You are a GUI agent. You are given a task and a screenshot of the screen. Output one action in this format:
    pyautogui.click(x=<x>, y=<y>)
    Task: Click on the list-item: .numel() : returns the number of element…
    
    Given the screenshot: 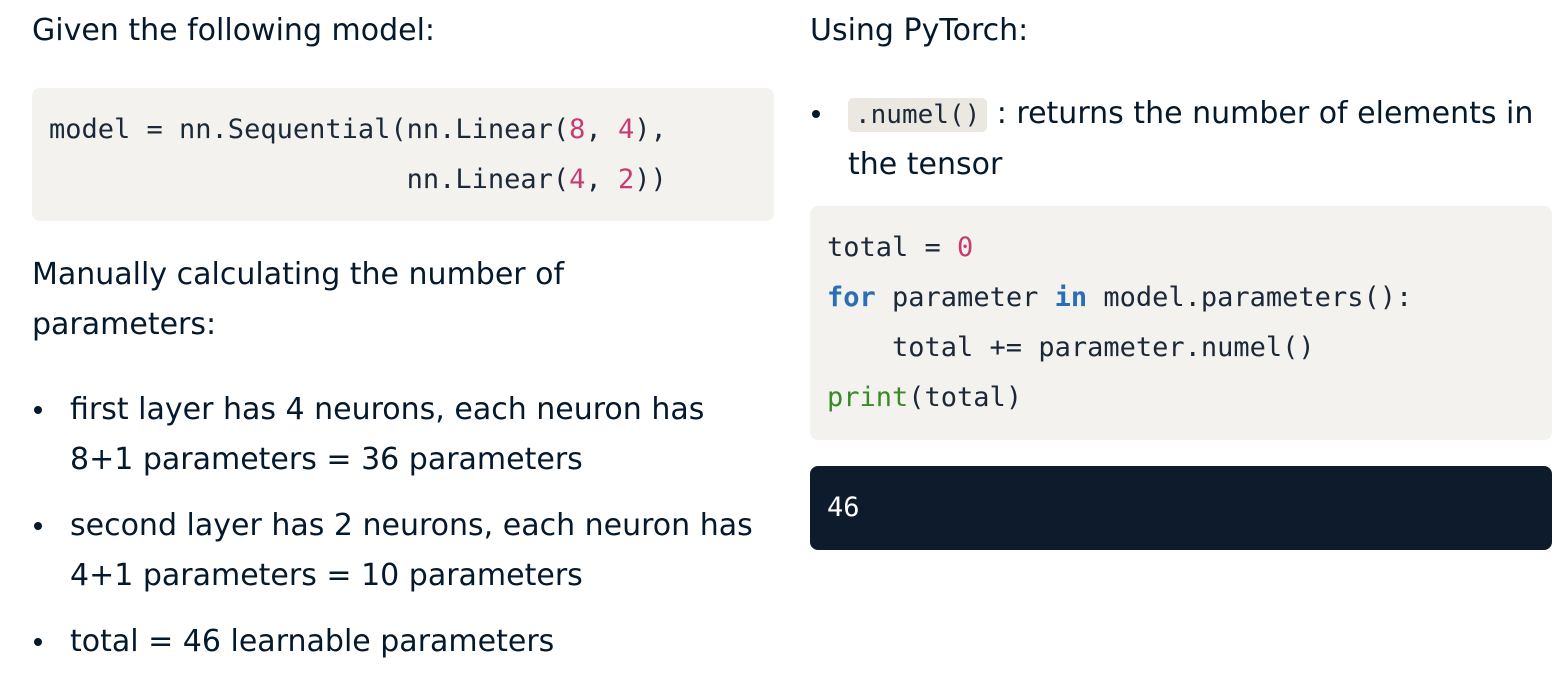 What is the action you would take?
    pyautogui.click(x=1181, y=139)
    